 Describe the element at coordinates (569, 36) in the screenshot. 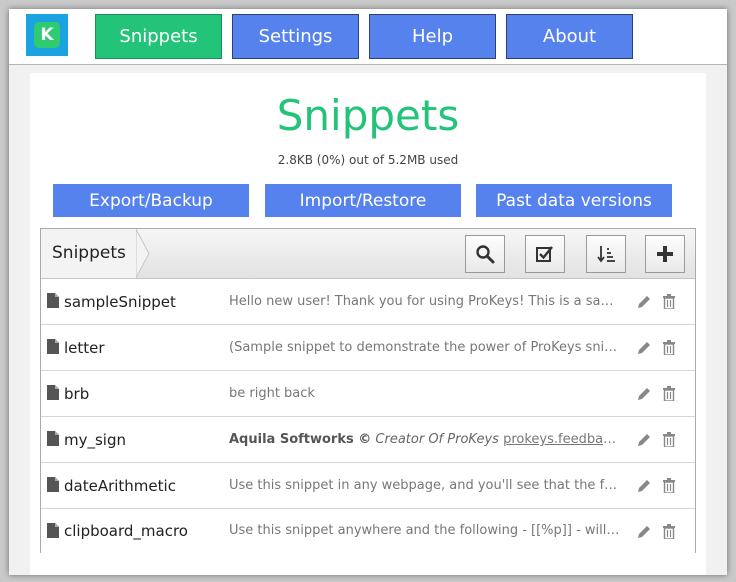

I see `nav-tab-about: About` at that location.